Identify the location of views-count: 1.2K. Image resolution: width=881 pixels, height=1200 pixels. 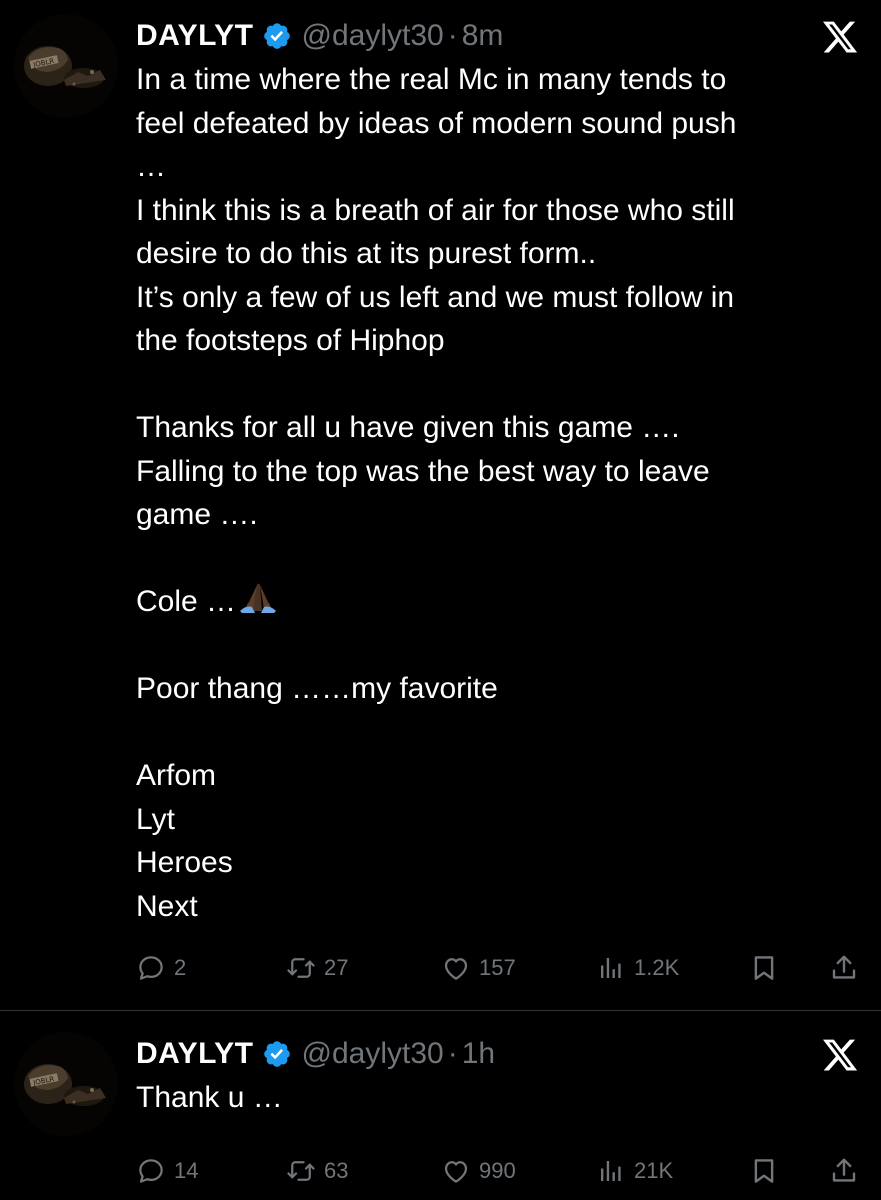
(657, 967).